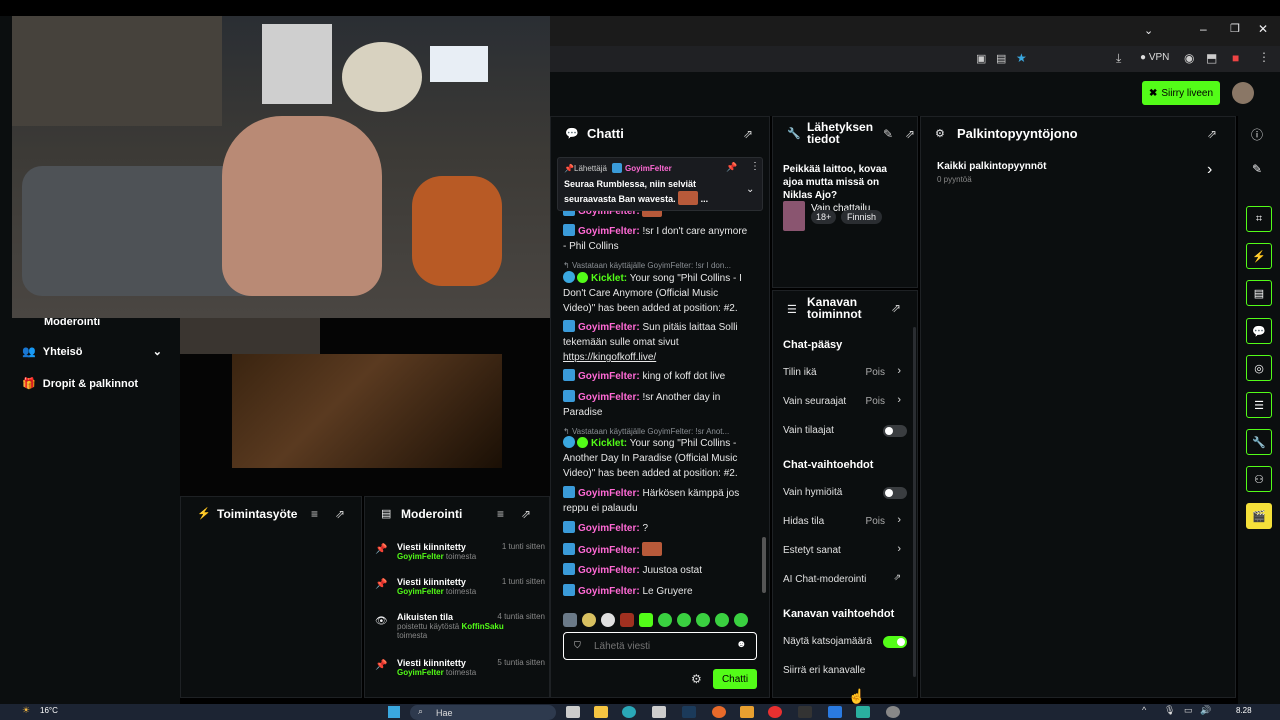 This screenshot has width=1280, height=720. What do you see at coordinates (895, 493) in the screenshot?
I see `emotes-only-toggle` at bounding box center [895, 493].